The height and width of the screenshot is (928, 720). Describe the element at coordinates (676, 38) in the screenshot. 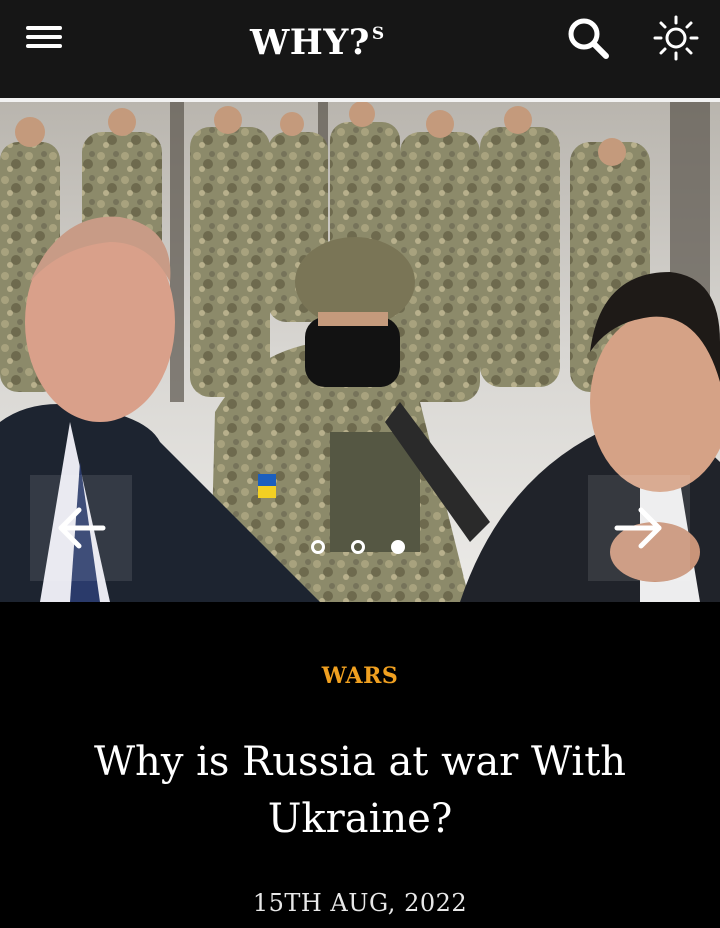

I see `sun-icon` at that location.